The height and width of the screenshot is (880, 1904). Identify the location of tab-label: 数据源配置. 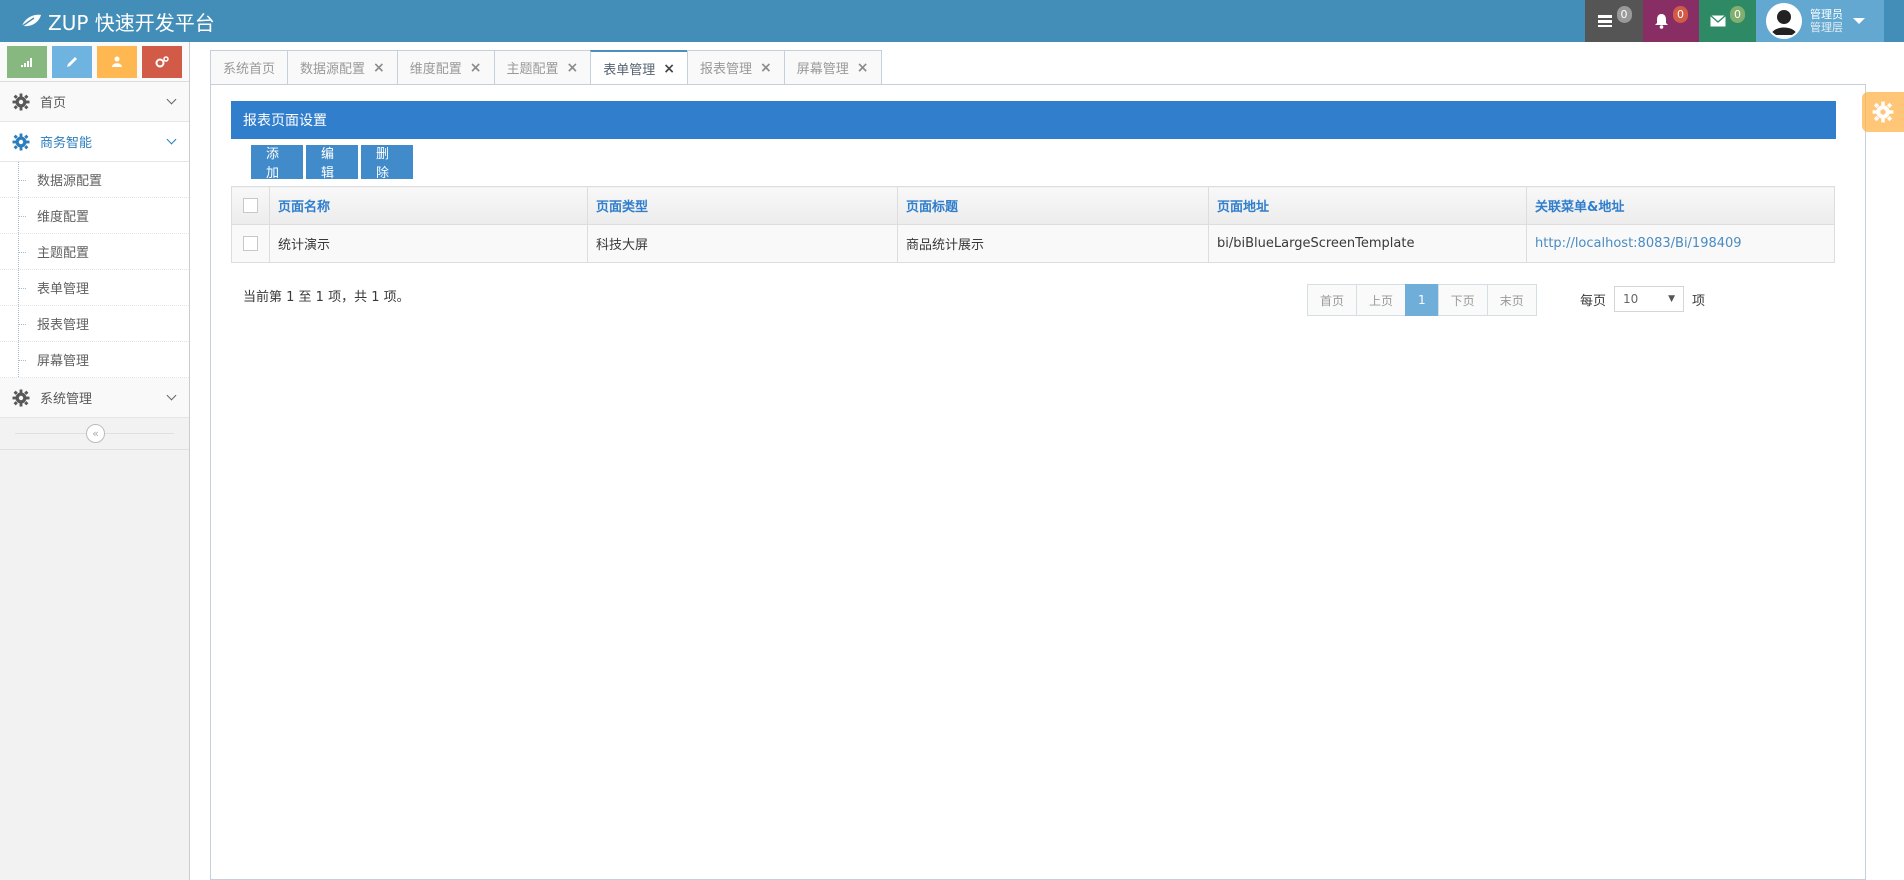
(333, 69).